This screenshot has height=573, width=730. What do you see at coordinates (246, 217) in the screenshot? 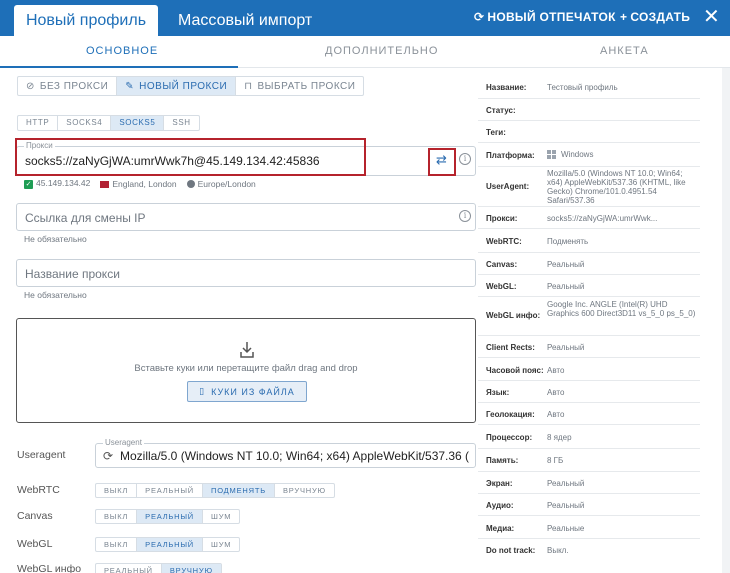
I see `change-ip-field: Ссылка для смены IP` at bounding box center [246, 217].